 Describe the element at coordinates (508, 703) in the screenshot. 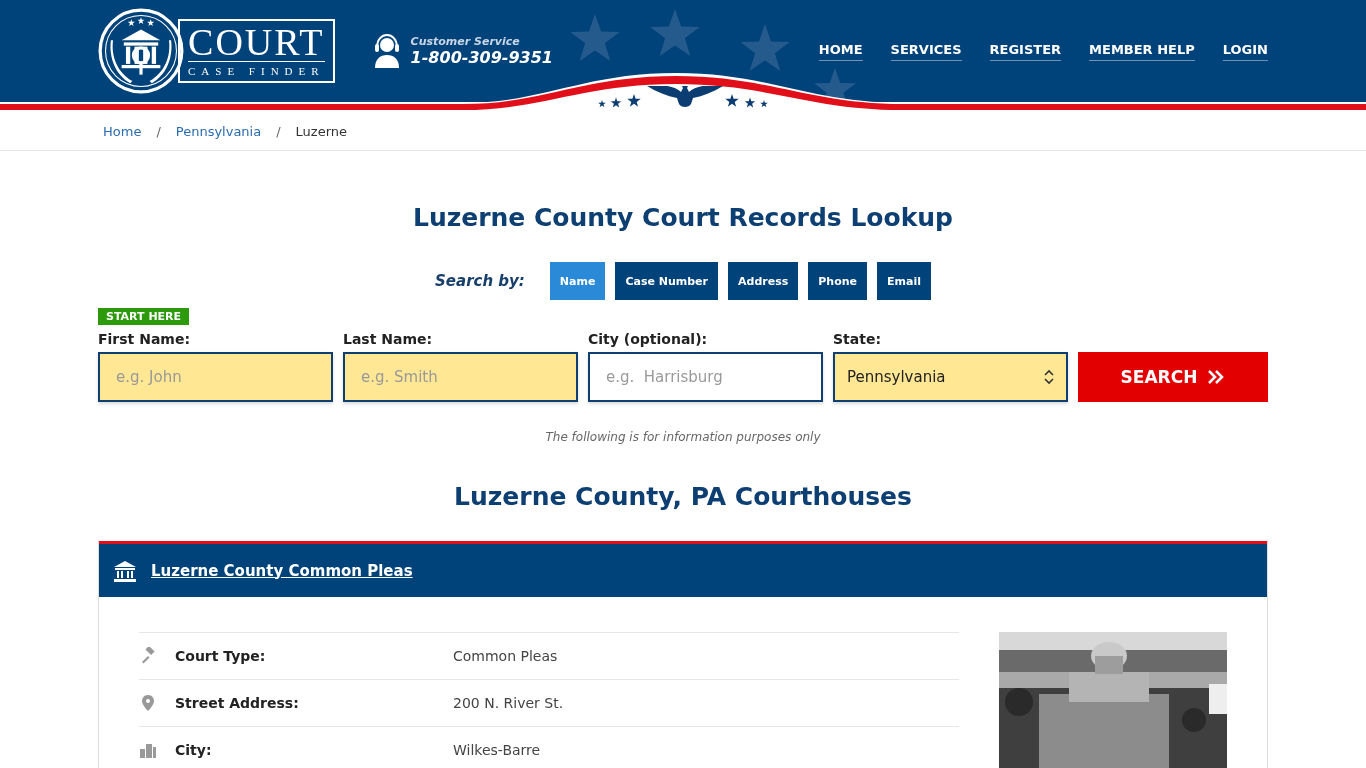

I see `detail-value: 200 N. River St.` at that location.